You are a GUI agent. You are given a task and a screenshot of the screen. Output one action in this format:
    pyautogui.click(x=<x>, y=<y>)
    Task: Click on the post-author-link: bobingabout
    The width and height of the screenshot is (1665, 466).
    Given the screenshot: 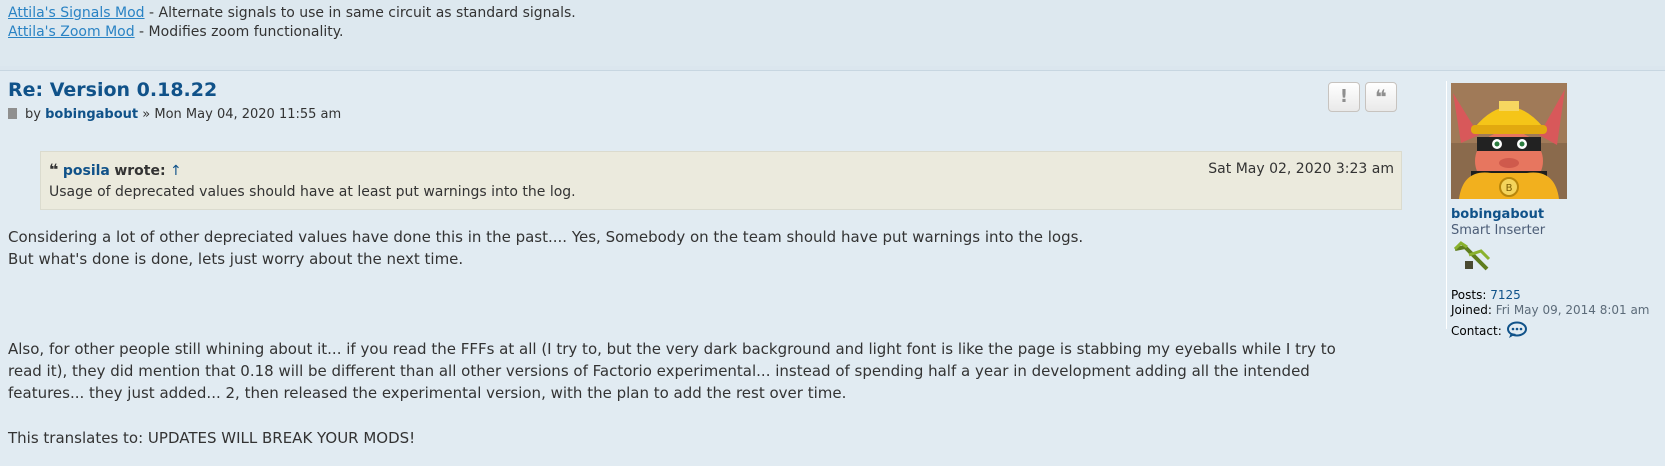 What is the action you would take?
    pyautogui.click(x=91, y=114)
    